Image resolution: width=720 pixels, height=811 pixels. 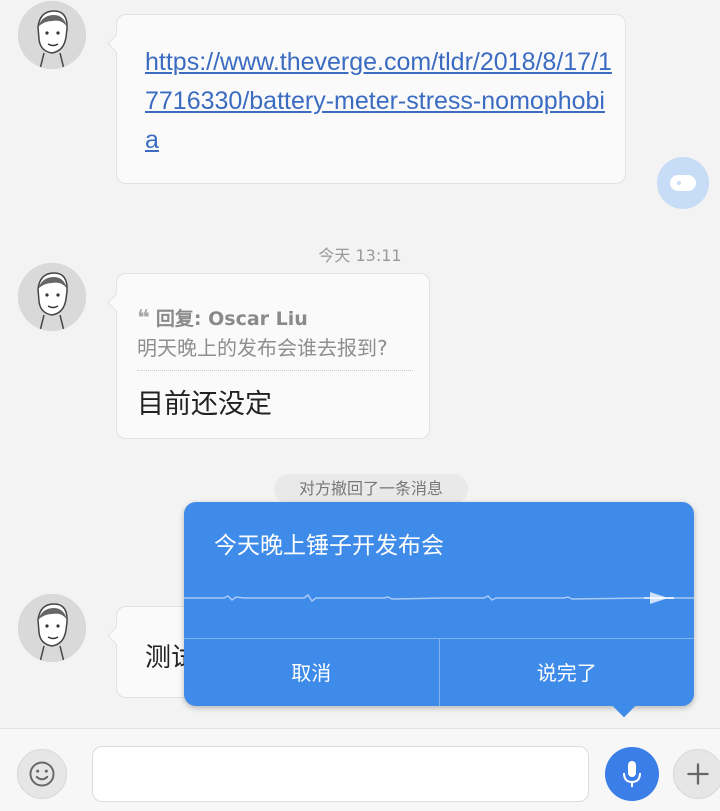 I want to click on reply-message-bubble: ❝ 回复: Oscar Liu 明天晚上的发布会谁去报到? 目前还没定, so click(x=273, y=356).